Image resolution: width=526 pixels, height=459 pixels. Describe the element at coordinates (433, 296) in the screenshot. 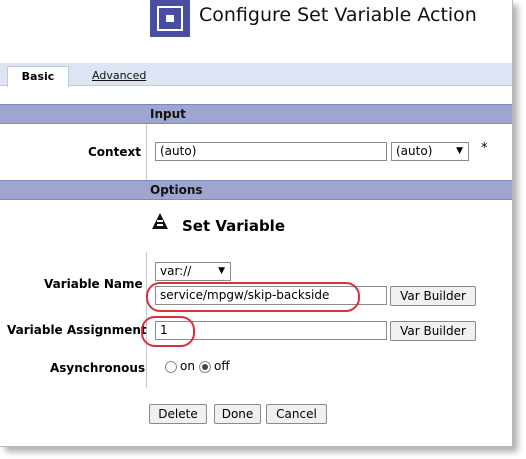

I see `var-builder-button: Var Builder` at that location.